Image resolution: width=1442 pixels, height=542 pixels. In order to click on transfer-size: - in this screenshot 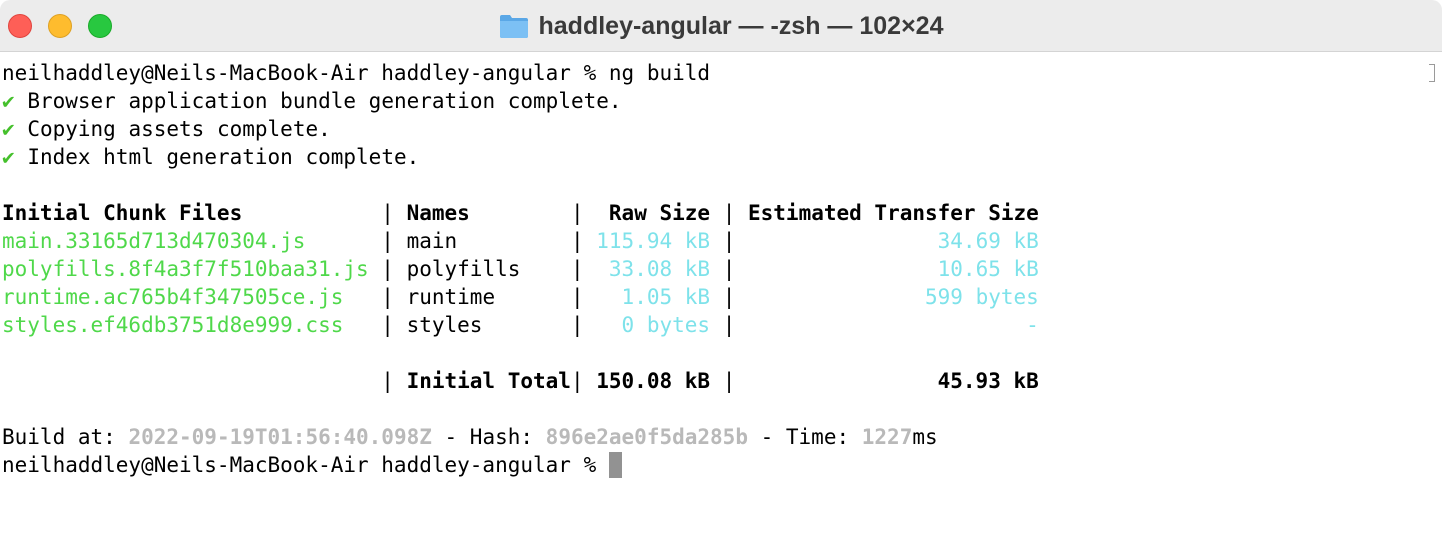, I will do `click(893, 325)`.